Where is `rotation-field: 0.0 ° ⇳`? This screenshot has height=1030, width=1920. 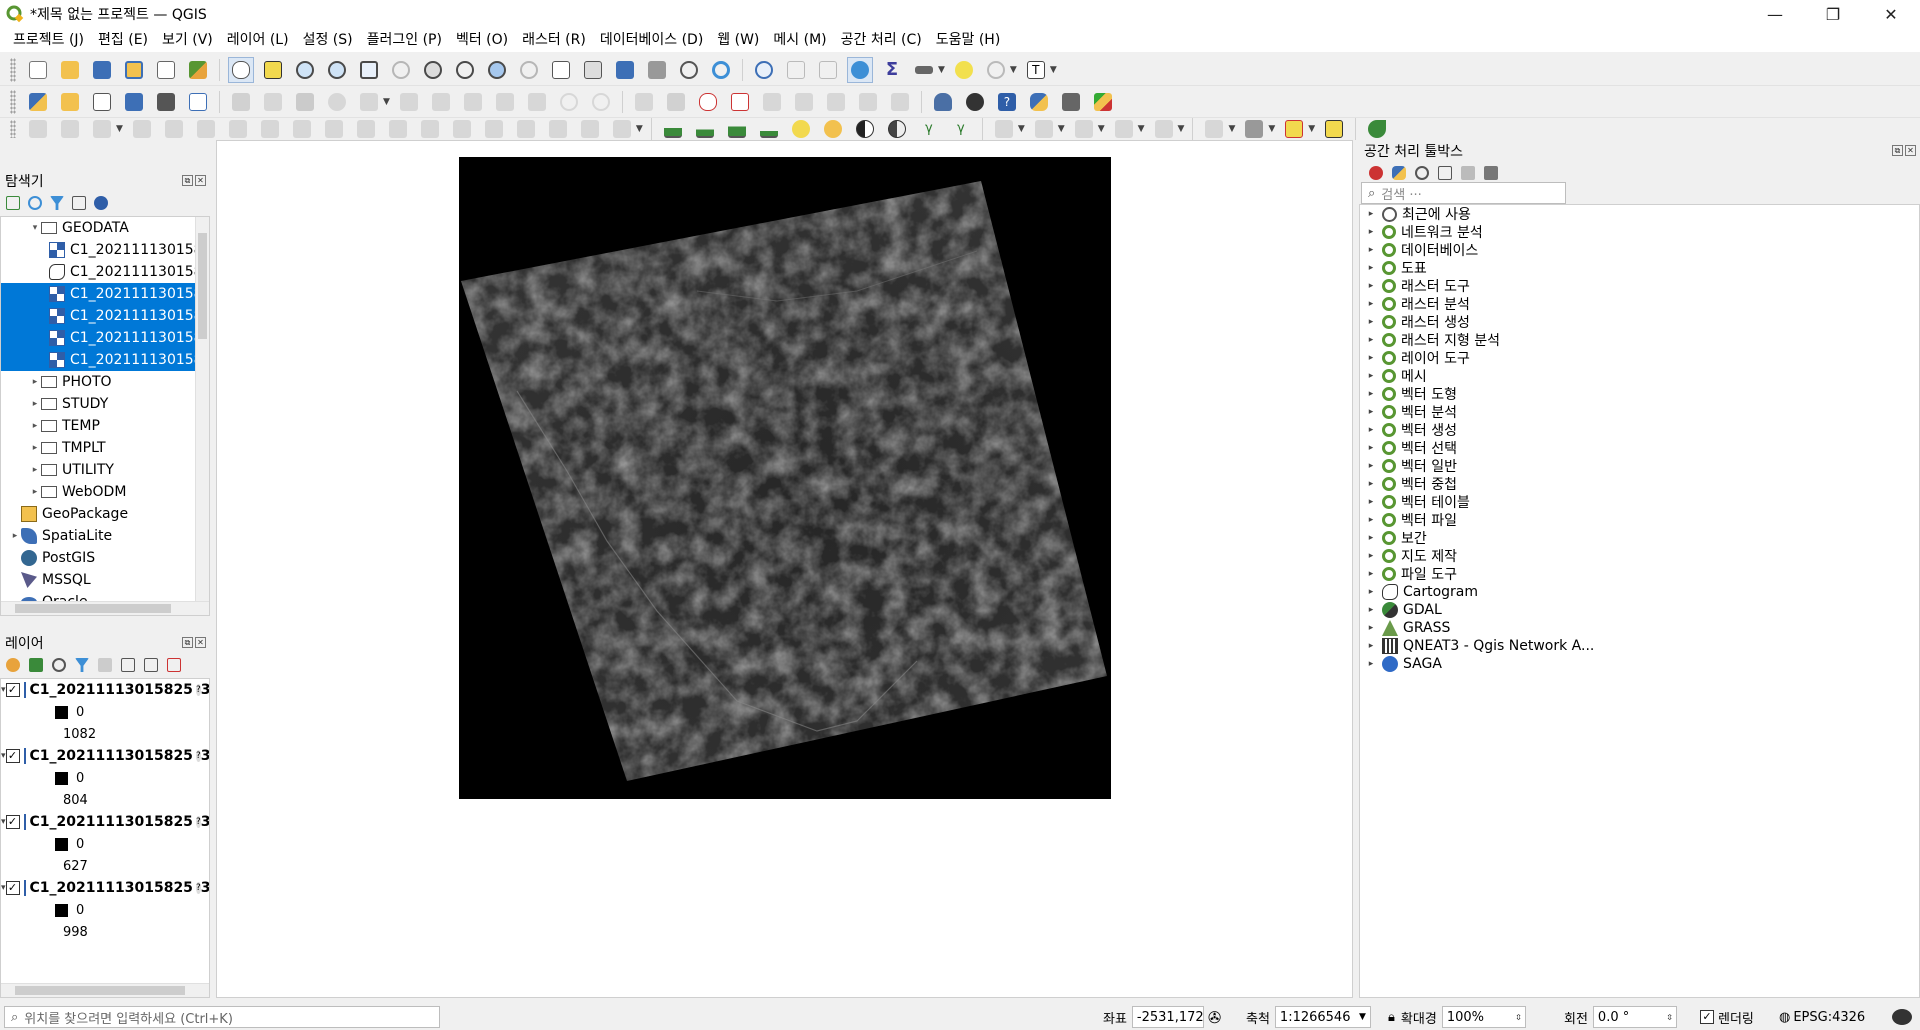
rotation-field: 0.0 ° ⇳ is located at coordinates (1634, 1017).